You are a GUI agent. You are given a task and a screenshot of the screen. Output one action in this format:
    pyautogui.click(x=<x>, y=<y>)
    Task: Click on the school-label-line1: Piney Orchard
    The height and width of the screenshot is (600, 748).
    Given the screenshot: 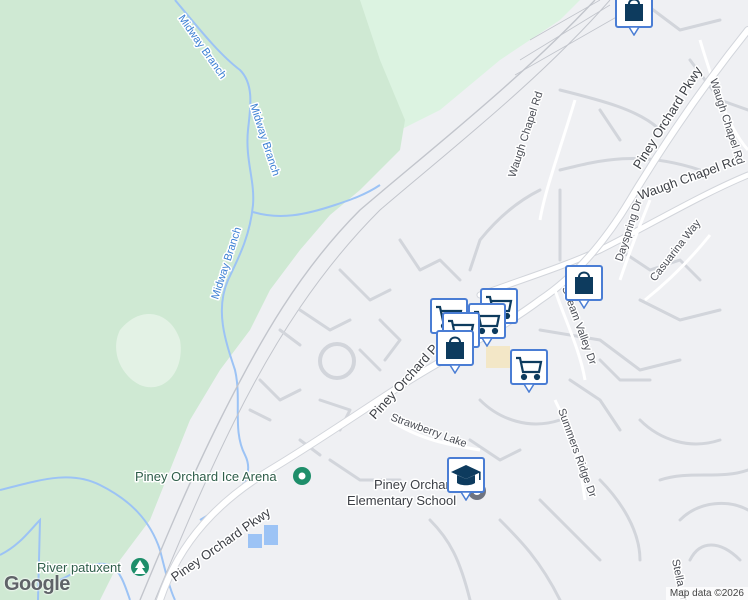 What is the action you would take?
    pyautogui.click(x=416, y=485)
    